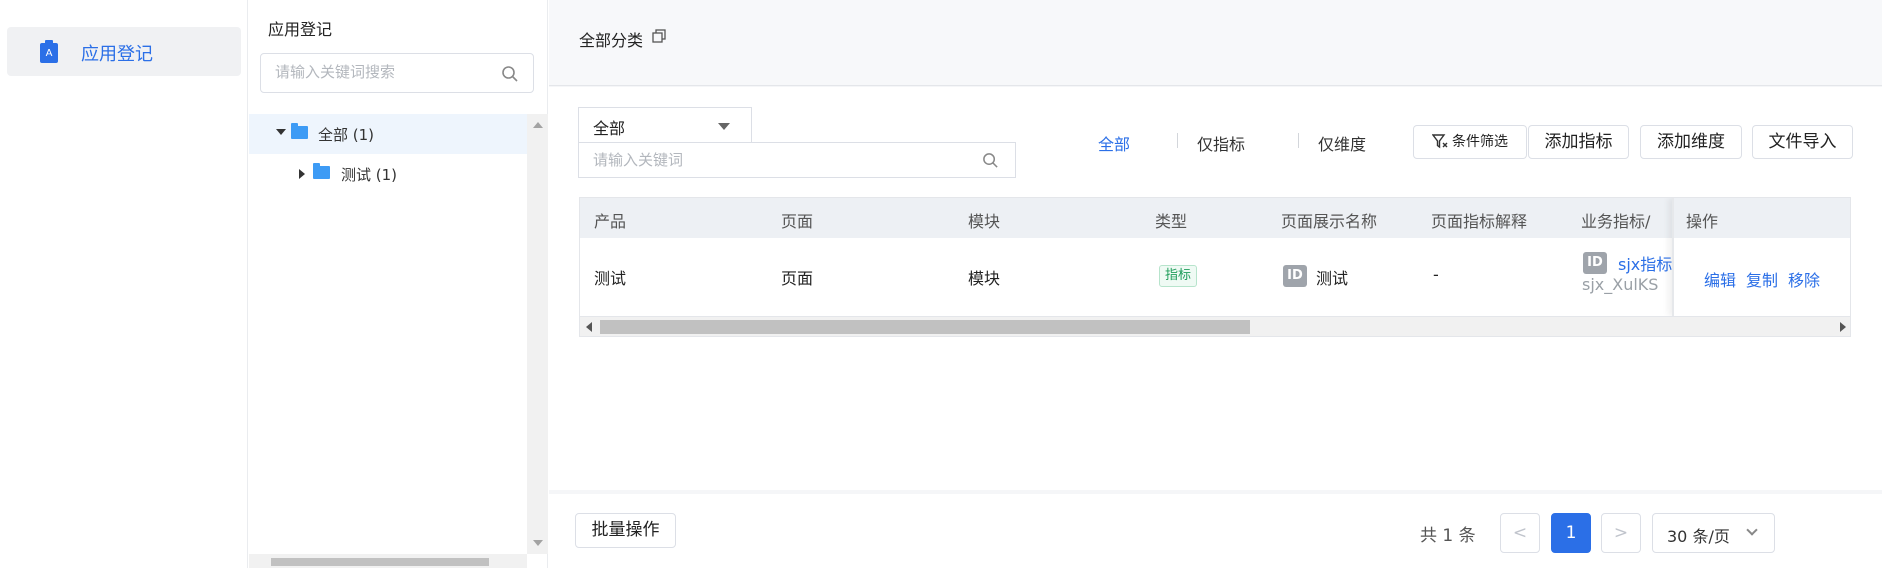  What do you see at coordinates (1702, 221) in the screenshot?
I see `col-operations: 操作` at bounding box center [1702, 221].